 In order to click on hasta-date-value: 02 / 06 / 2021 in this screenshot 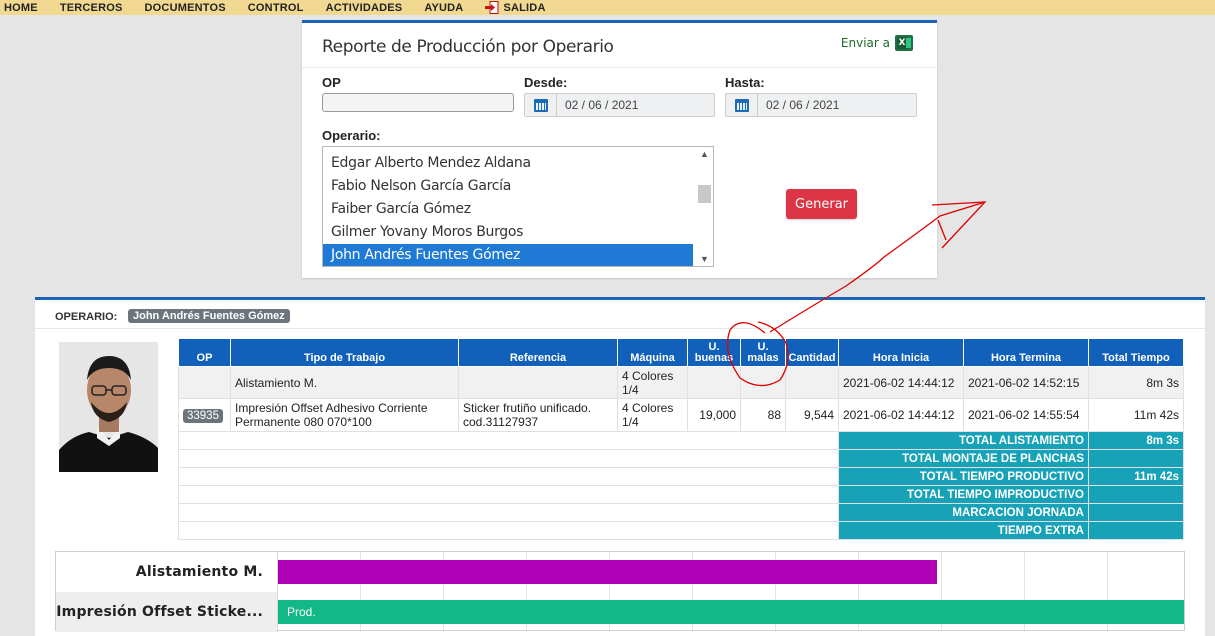, I will do `click(803, 105)`.